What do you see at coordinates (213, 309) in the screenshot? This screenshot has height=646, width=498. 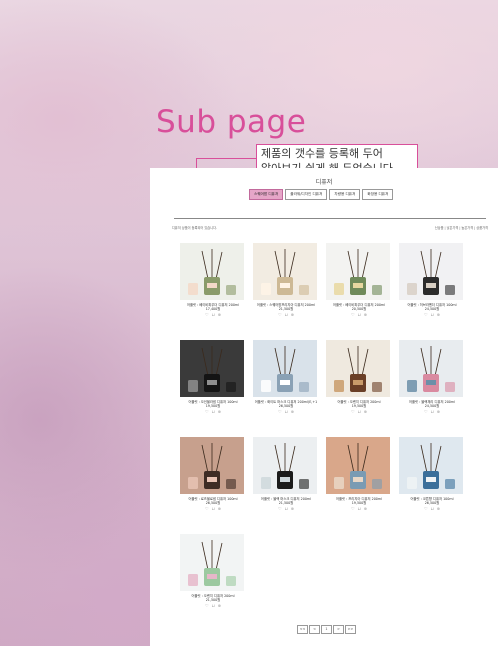 I see `product-price: 17,400원` at bounding box center [213, 309].